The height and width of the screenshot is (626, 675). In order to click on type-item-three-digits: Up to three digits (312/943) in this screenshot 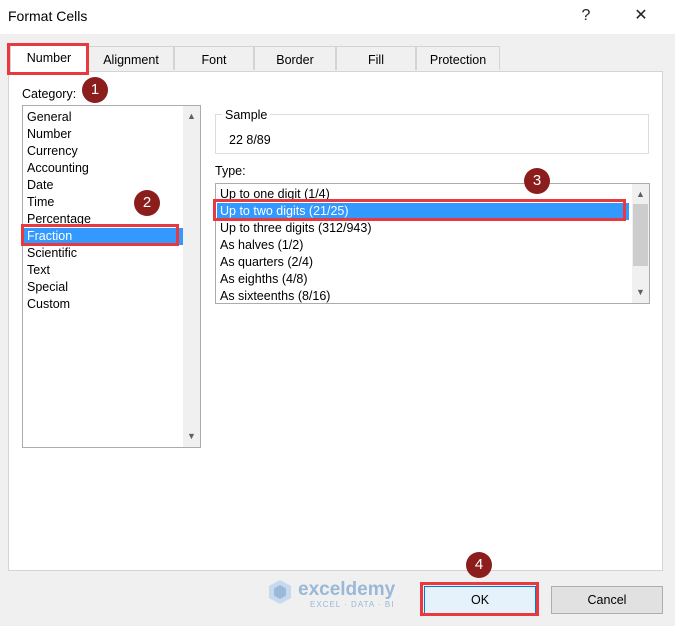, I will do `click(295, 228)`.